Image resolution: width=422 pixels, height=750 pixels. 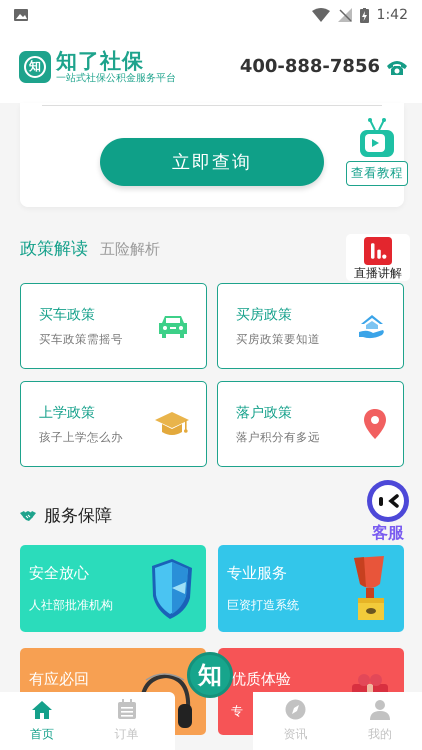 What do you see at coordinates (59, 679) in the screenshot?
I see `service-title: 有应必回` at bounding box center [59, 679].